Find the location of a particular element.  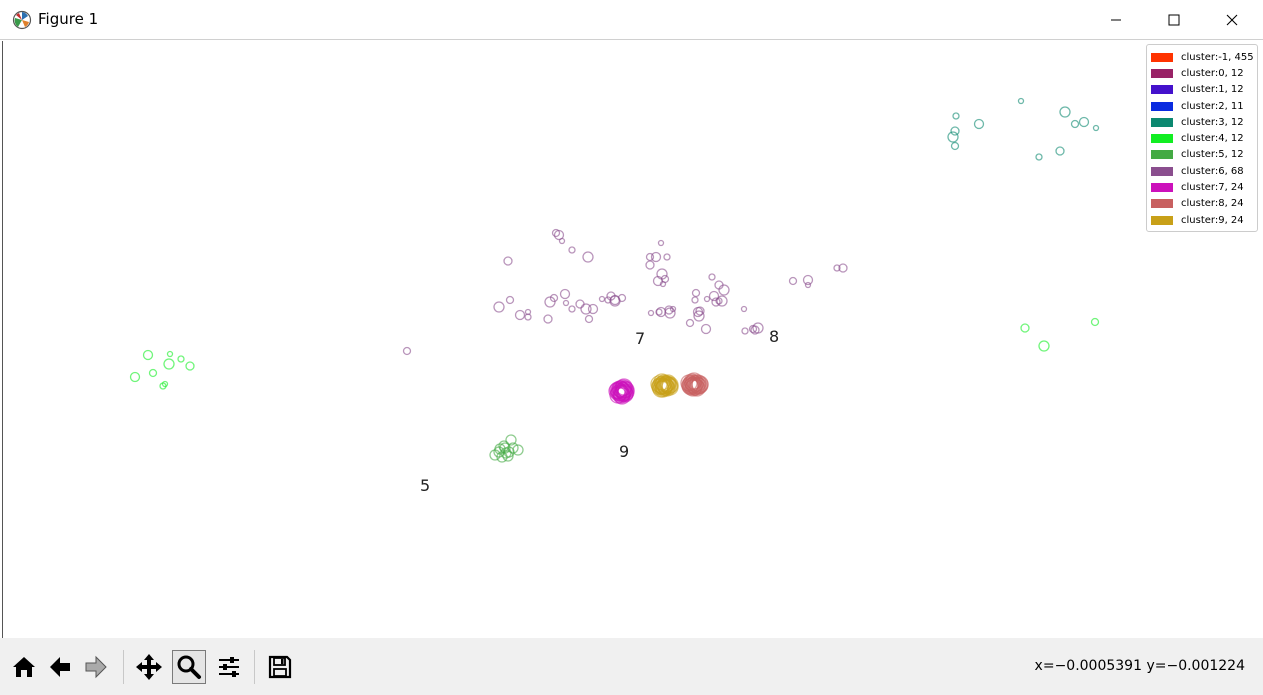

configure-button is located at coordinates (229, 667).